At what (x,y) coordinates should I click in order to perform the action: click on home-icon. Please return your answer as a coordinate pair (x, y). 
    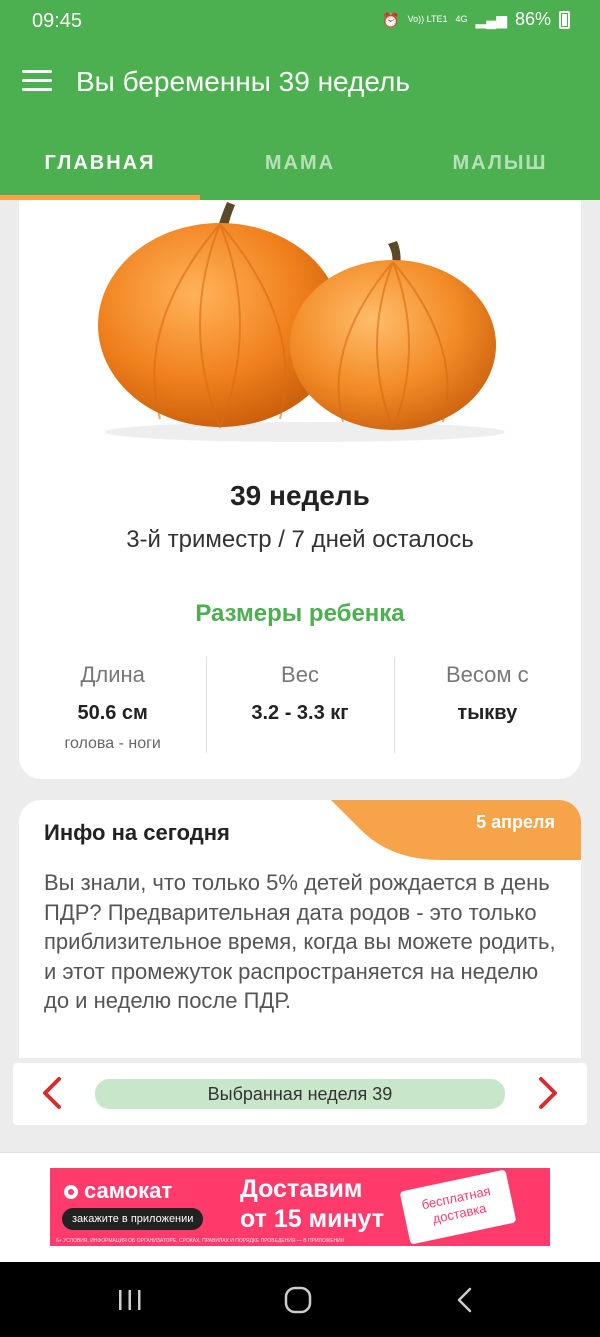
    Looking at the image, I should click on (298, 1300).